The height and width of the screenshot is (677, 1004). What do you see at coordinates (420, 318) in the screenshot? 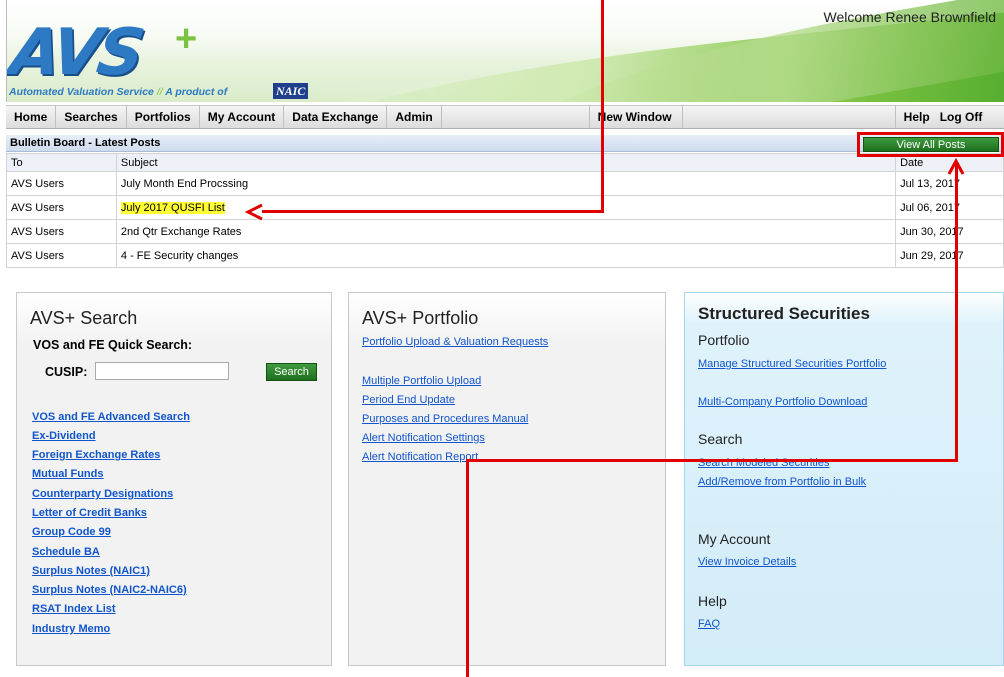
I see `portfolio-panel-title: AVS+ Portfolio` at bounding box center [420, 318].